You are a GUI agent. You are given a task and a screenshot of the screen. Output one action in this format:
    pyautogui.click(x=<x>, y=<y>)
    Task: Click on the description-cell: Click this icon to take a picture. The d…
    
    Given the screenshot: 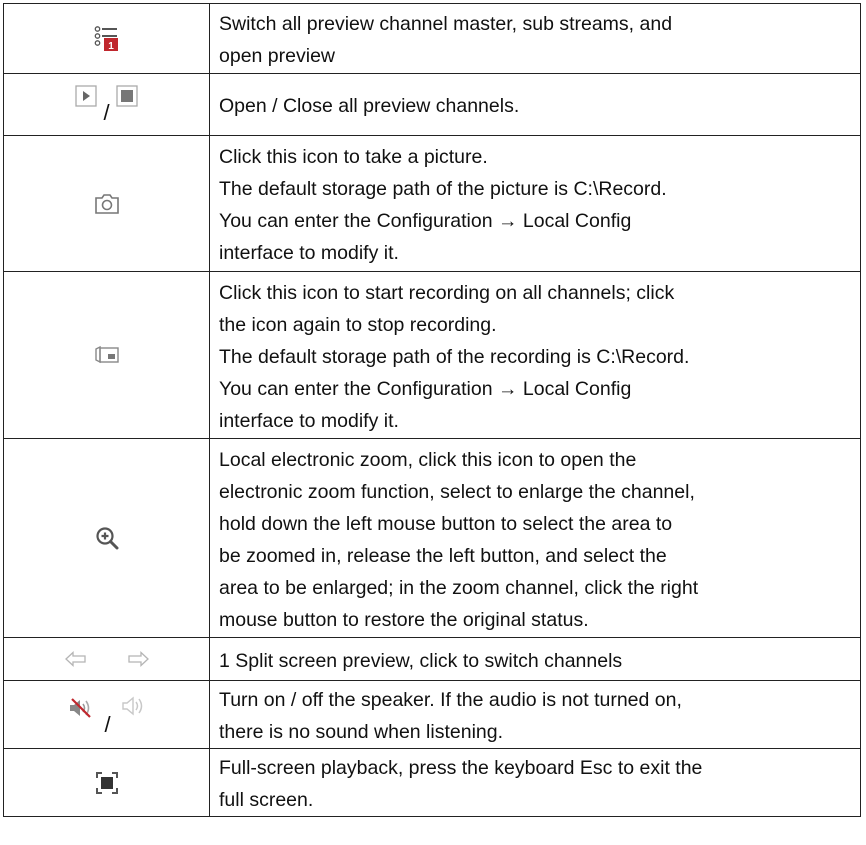 What is the action you would take?
    pyautogui.click(x=535, y=203)
    